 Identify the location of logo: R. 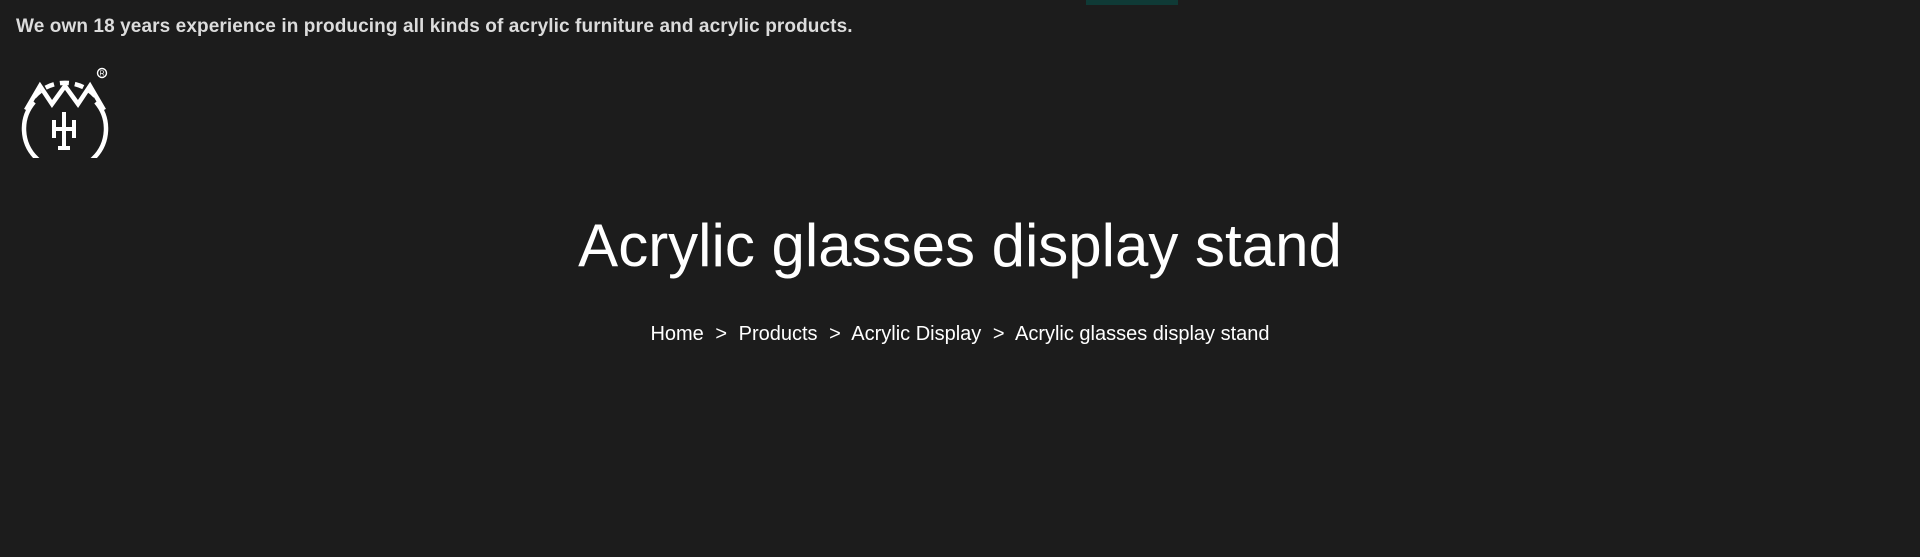
(62, 111).